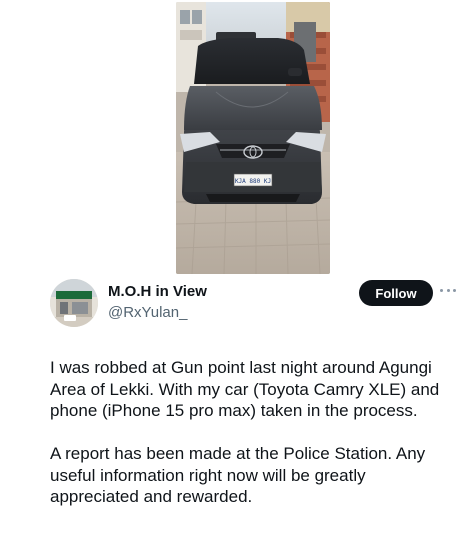 This screenshot has height=557, width=467. What do you see at coordinates (147, 312) in the screenshot?
I see `author-handle: @RxYulan_` at bounding box center [147, 312].